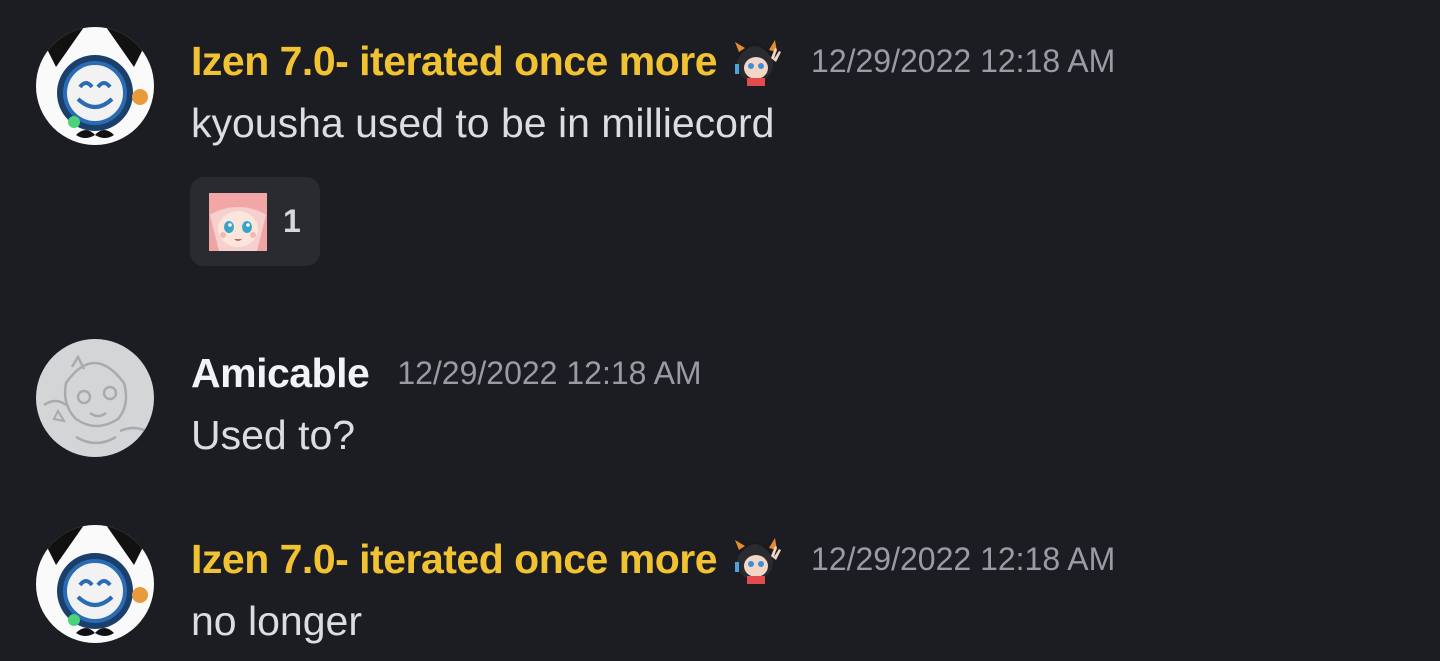  I want to click on author-name: Amicable, so click(280, 373).